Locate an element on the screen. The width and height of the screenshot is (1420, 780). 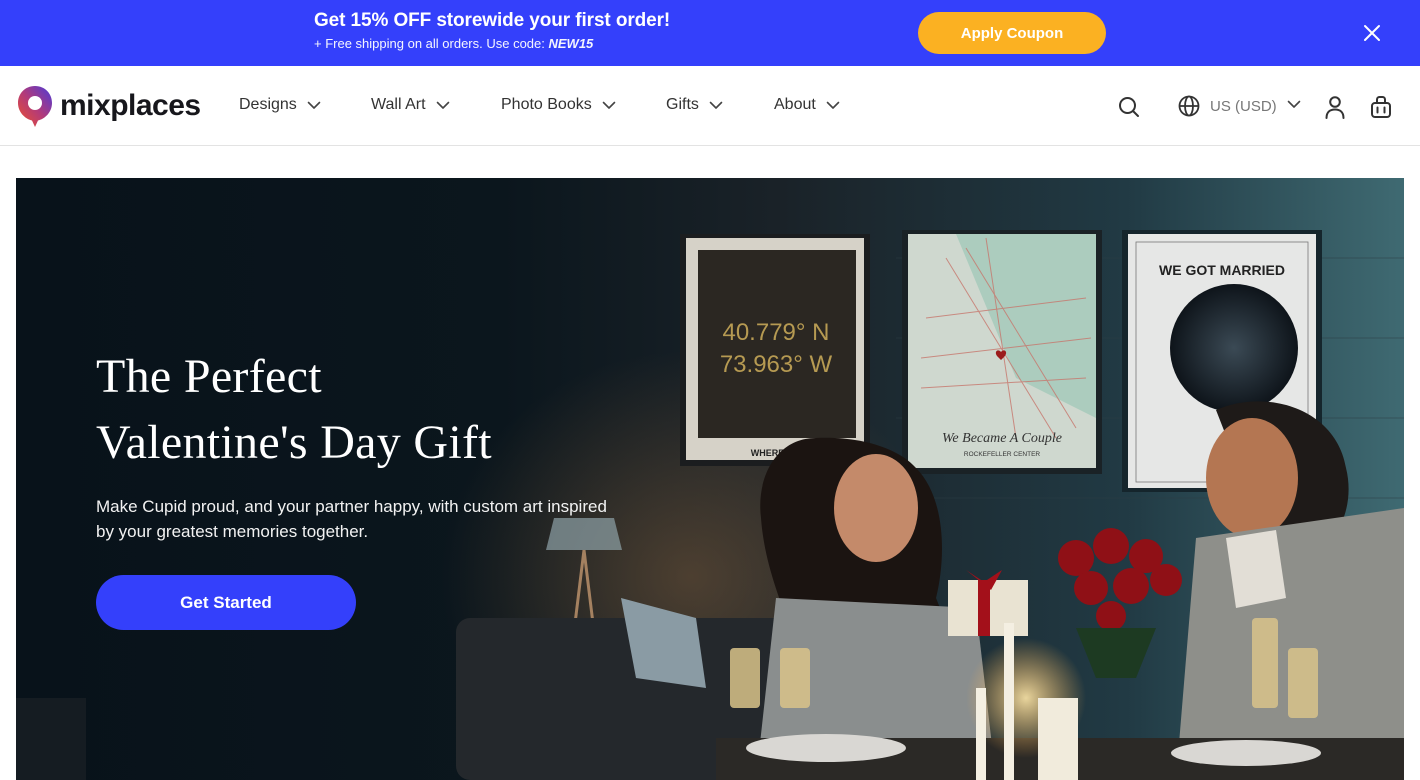
hero-title-line-1: The Perfect is located at coordinates (209, 376).